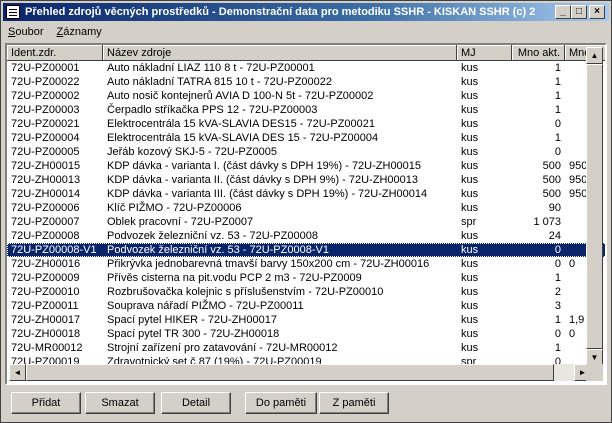  I want to click on cell-ident: 72U-ZH00016, so click(46, 264).